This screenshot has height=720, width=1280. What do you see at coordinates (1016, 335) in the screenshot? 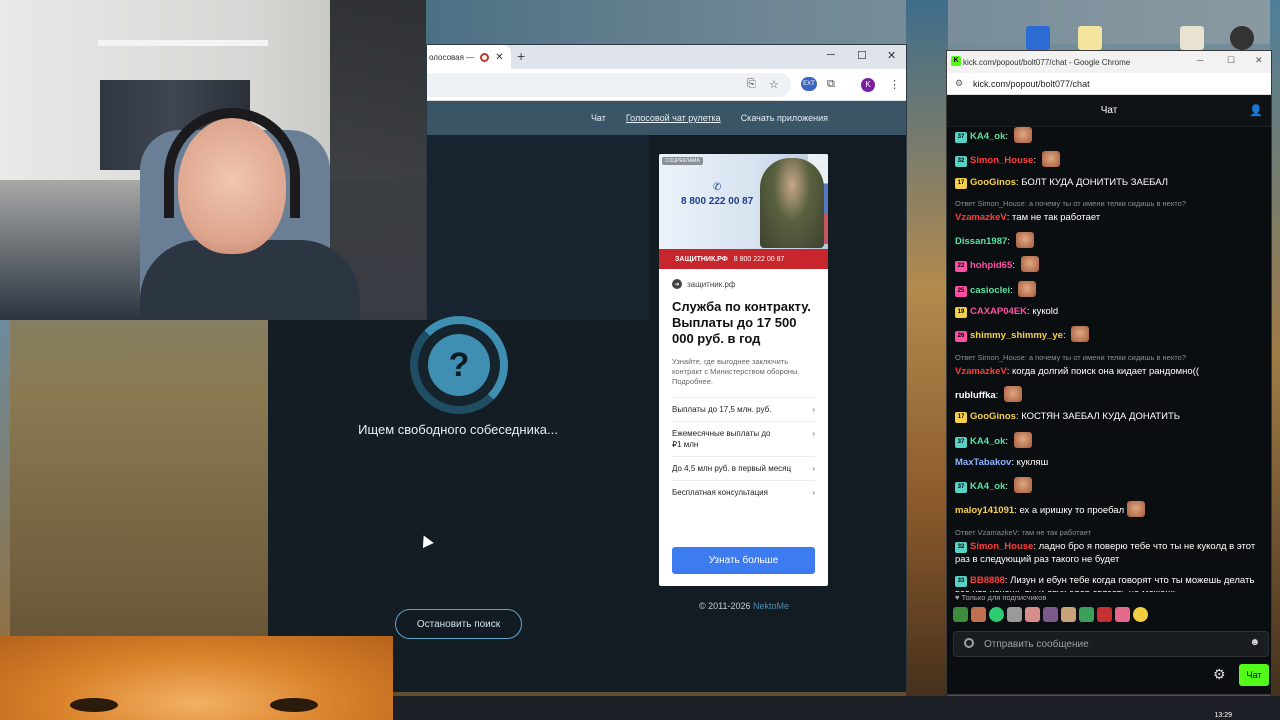
I see `chat-username: shimmy_shimmy_ye` at bounding box center [1016, 335].